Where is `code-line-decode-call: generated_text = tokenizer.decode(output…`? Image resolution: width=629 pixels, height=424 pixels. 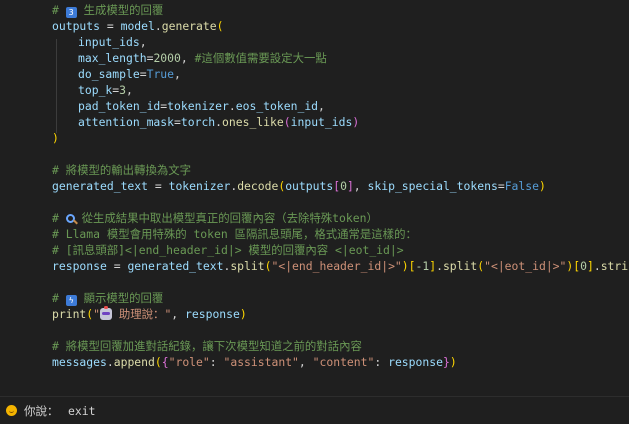
code-line-decode-call: generated_text = tokenizer.decode(output… is located at coordinates (299, 186).